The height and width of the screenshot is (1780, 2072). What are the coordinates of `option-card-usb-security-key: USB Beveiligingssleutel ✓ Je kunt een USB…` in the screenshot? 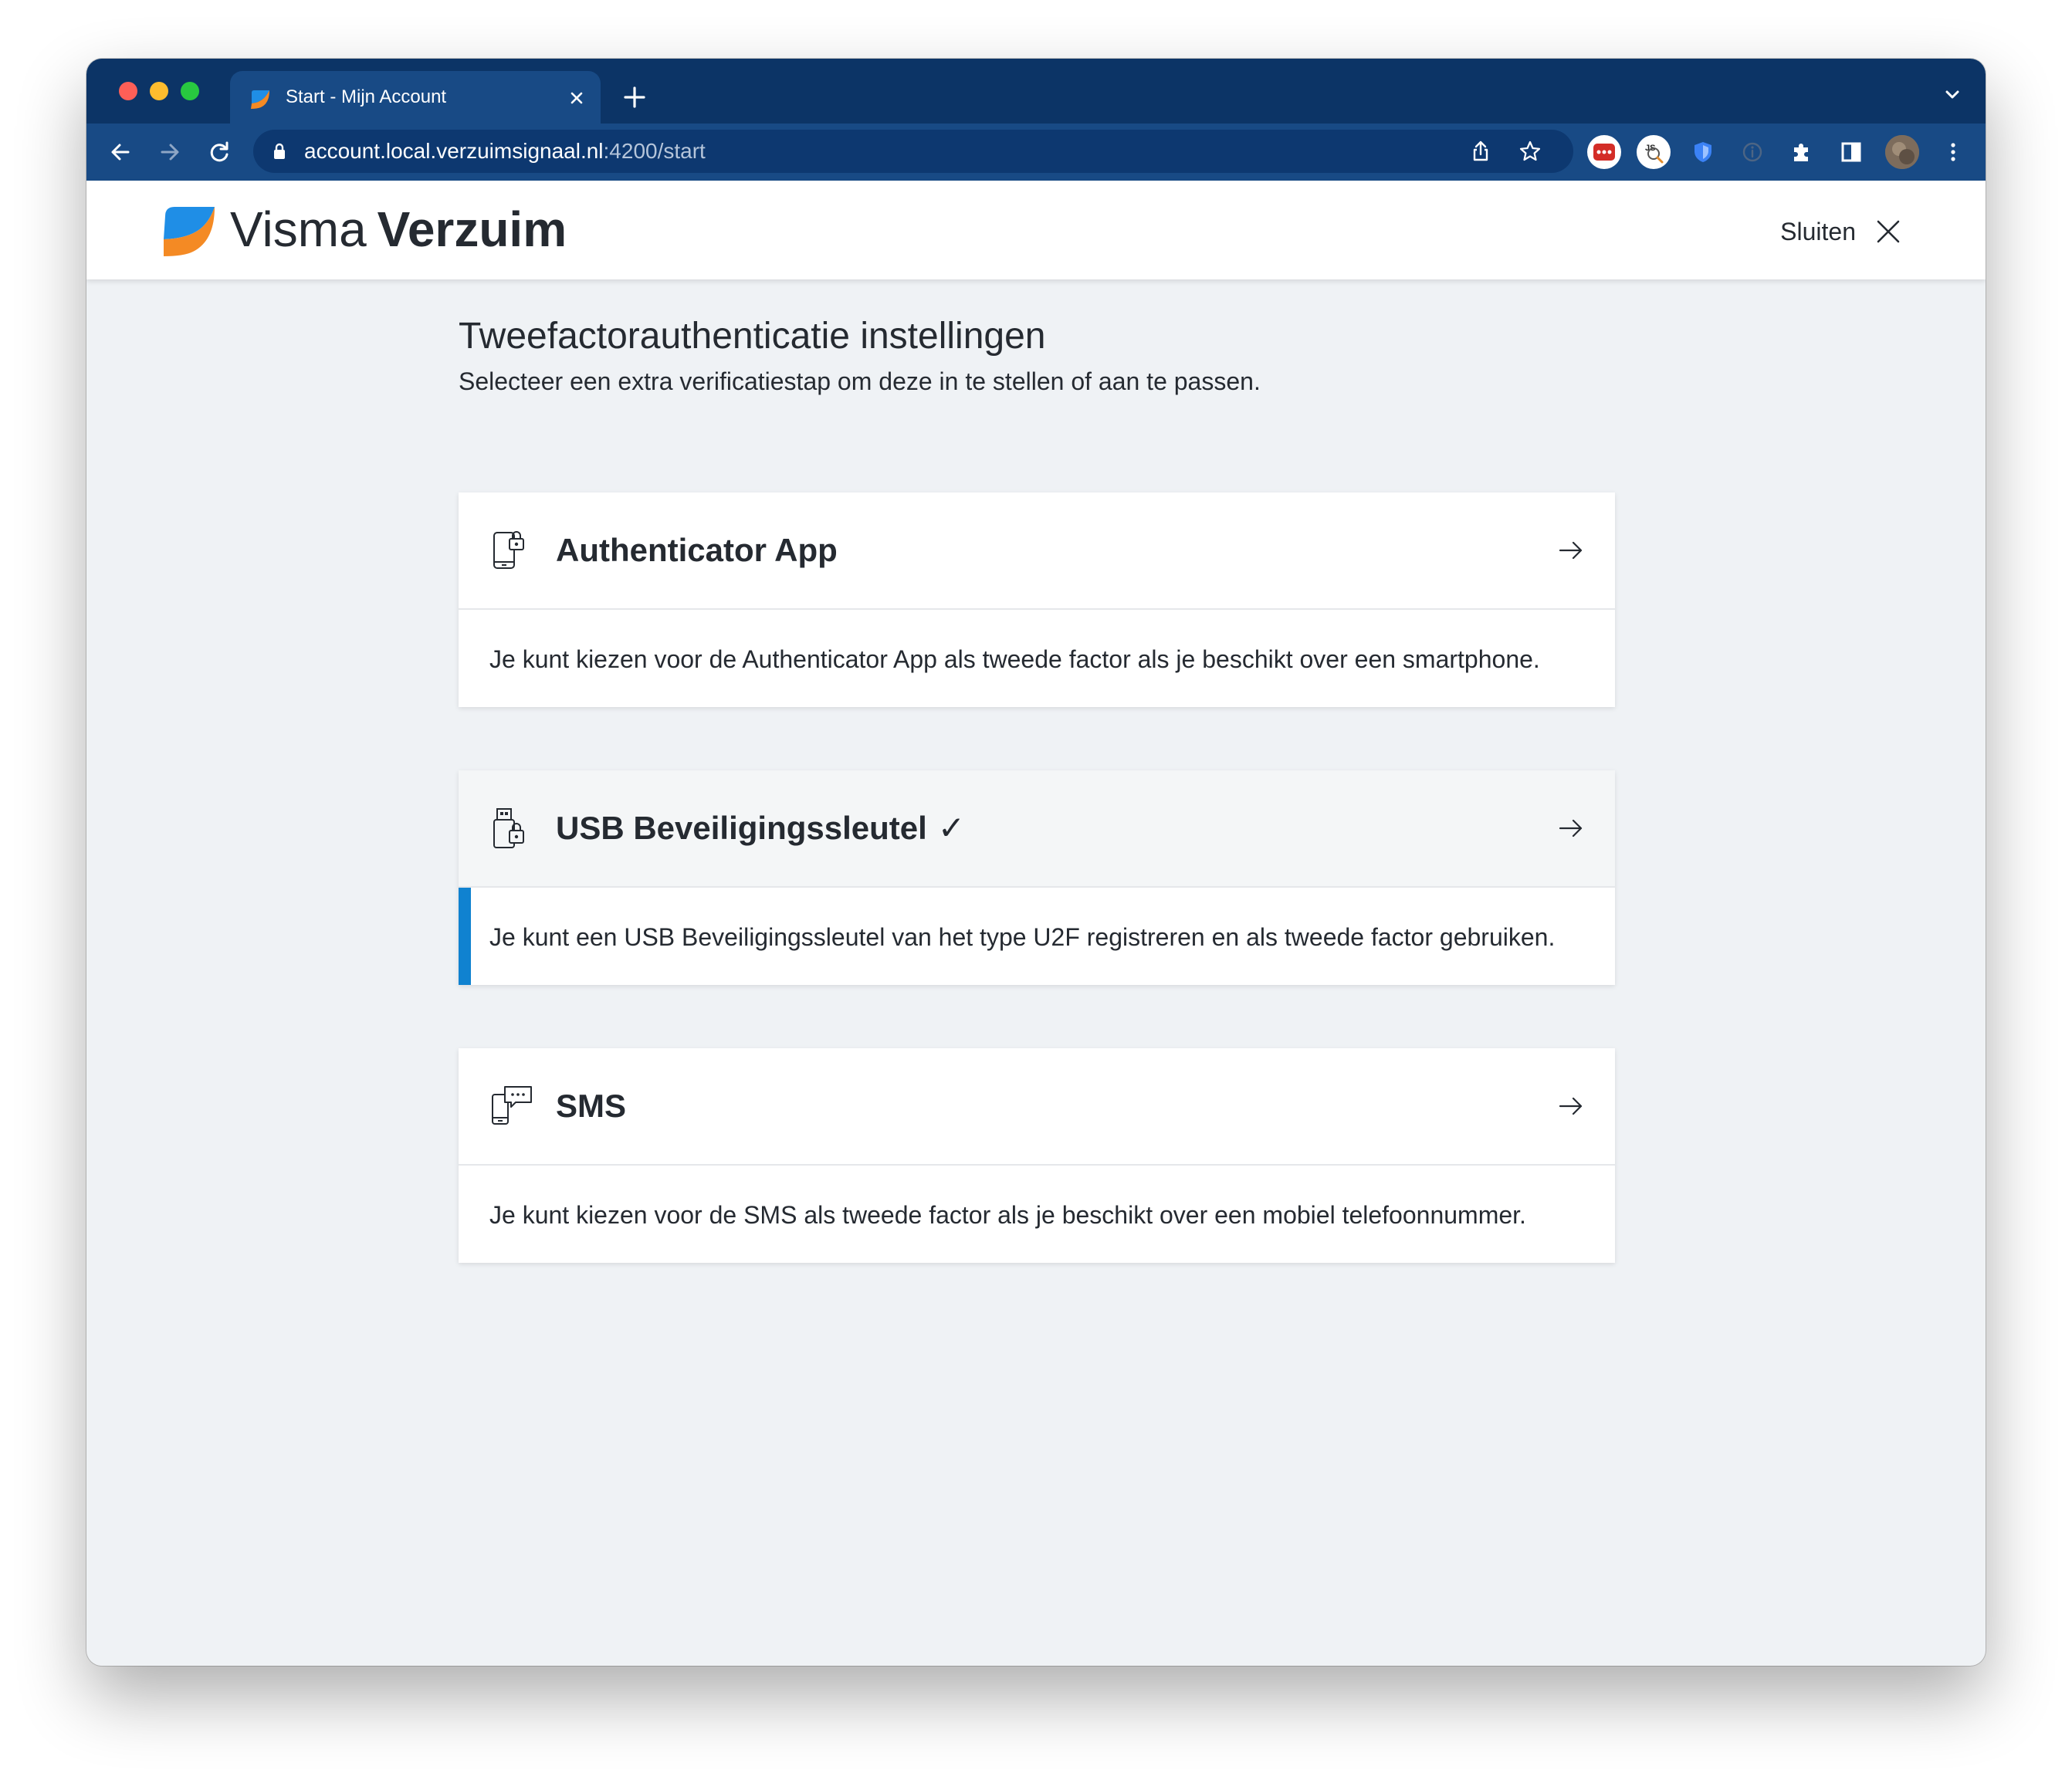 It's located at (1037, 877).